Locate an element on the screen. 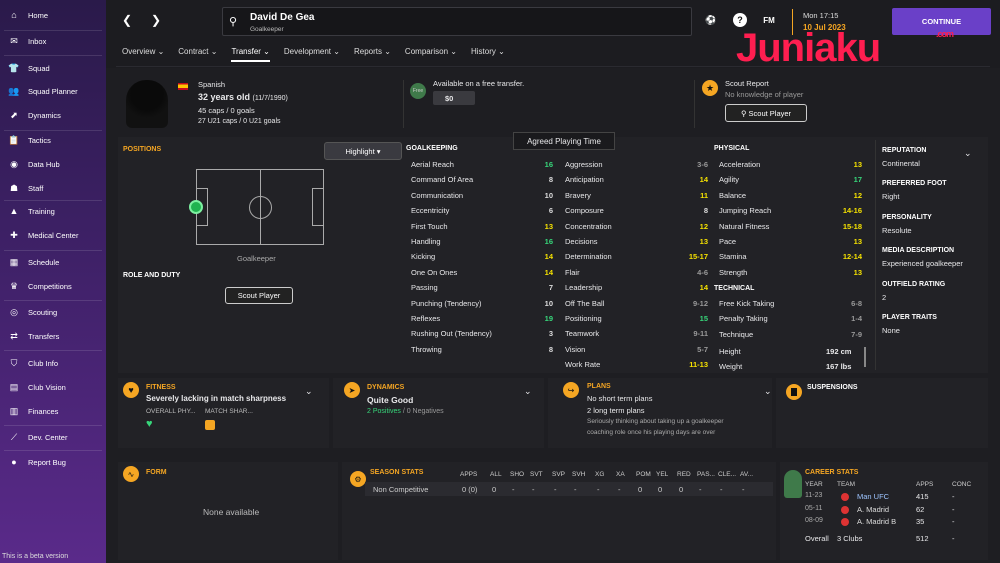 The width and height of the screenshot is (1000, 563). form-title: FORM is located at coordinates (156, 472).